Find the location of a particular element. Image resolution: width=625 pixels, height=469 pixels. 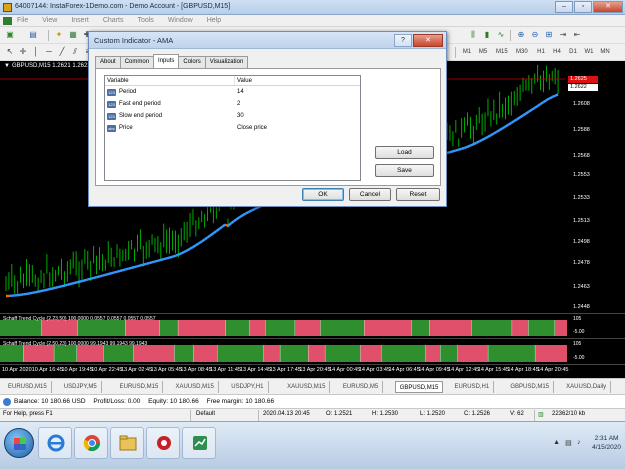

ok-button: OK is located at coordinates (323, 194).